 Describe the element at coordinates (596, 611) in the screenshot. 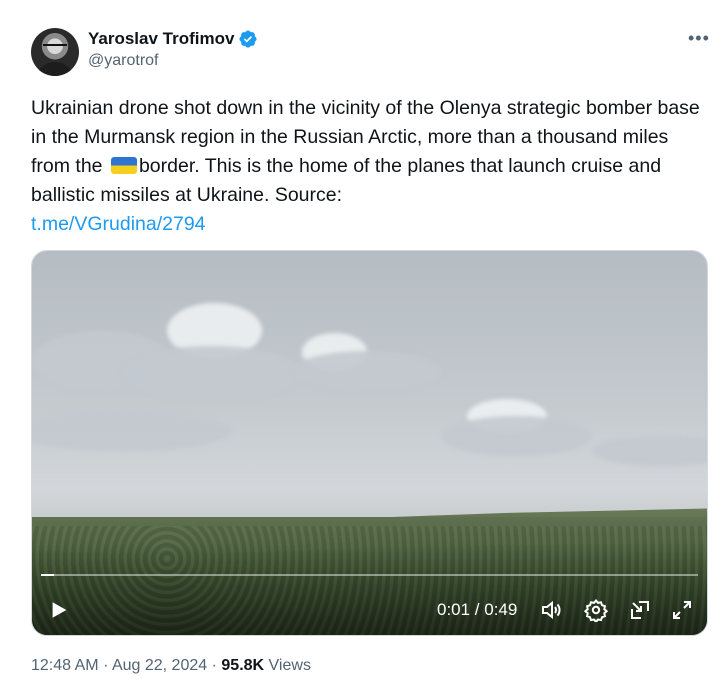

I see `settings-gear-icon` at that location.